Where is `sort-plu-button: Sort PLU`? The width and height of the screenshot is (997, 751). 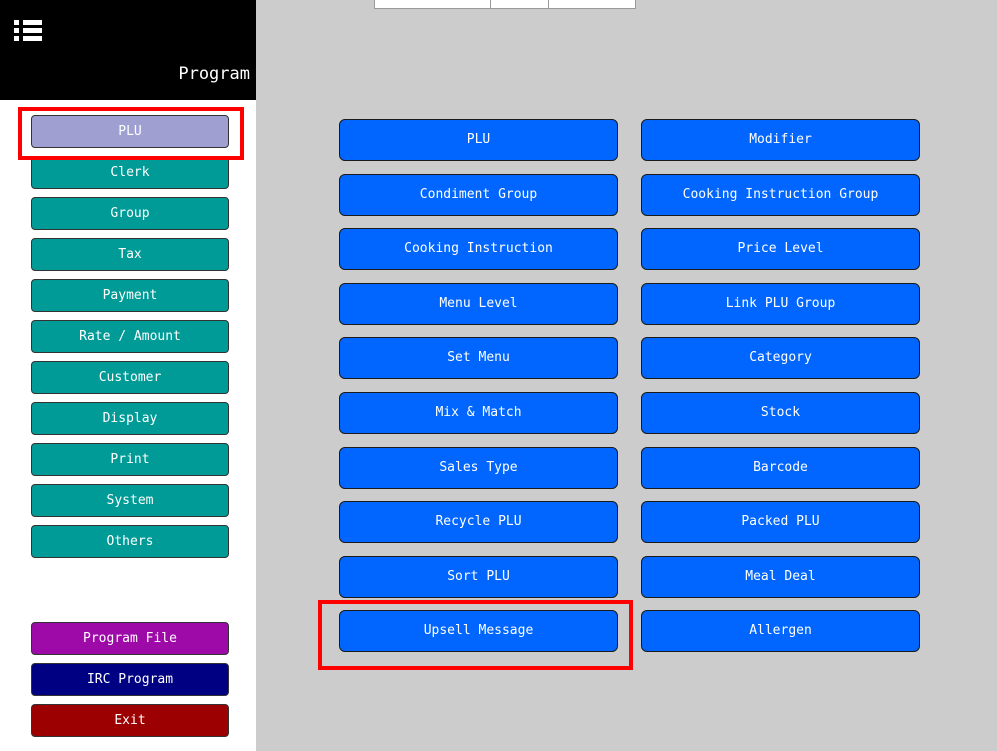 sort-plu-button: Sort PLU is located at coordinates (478, 577).